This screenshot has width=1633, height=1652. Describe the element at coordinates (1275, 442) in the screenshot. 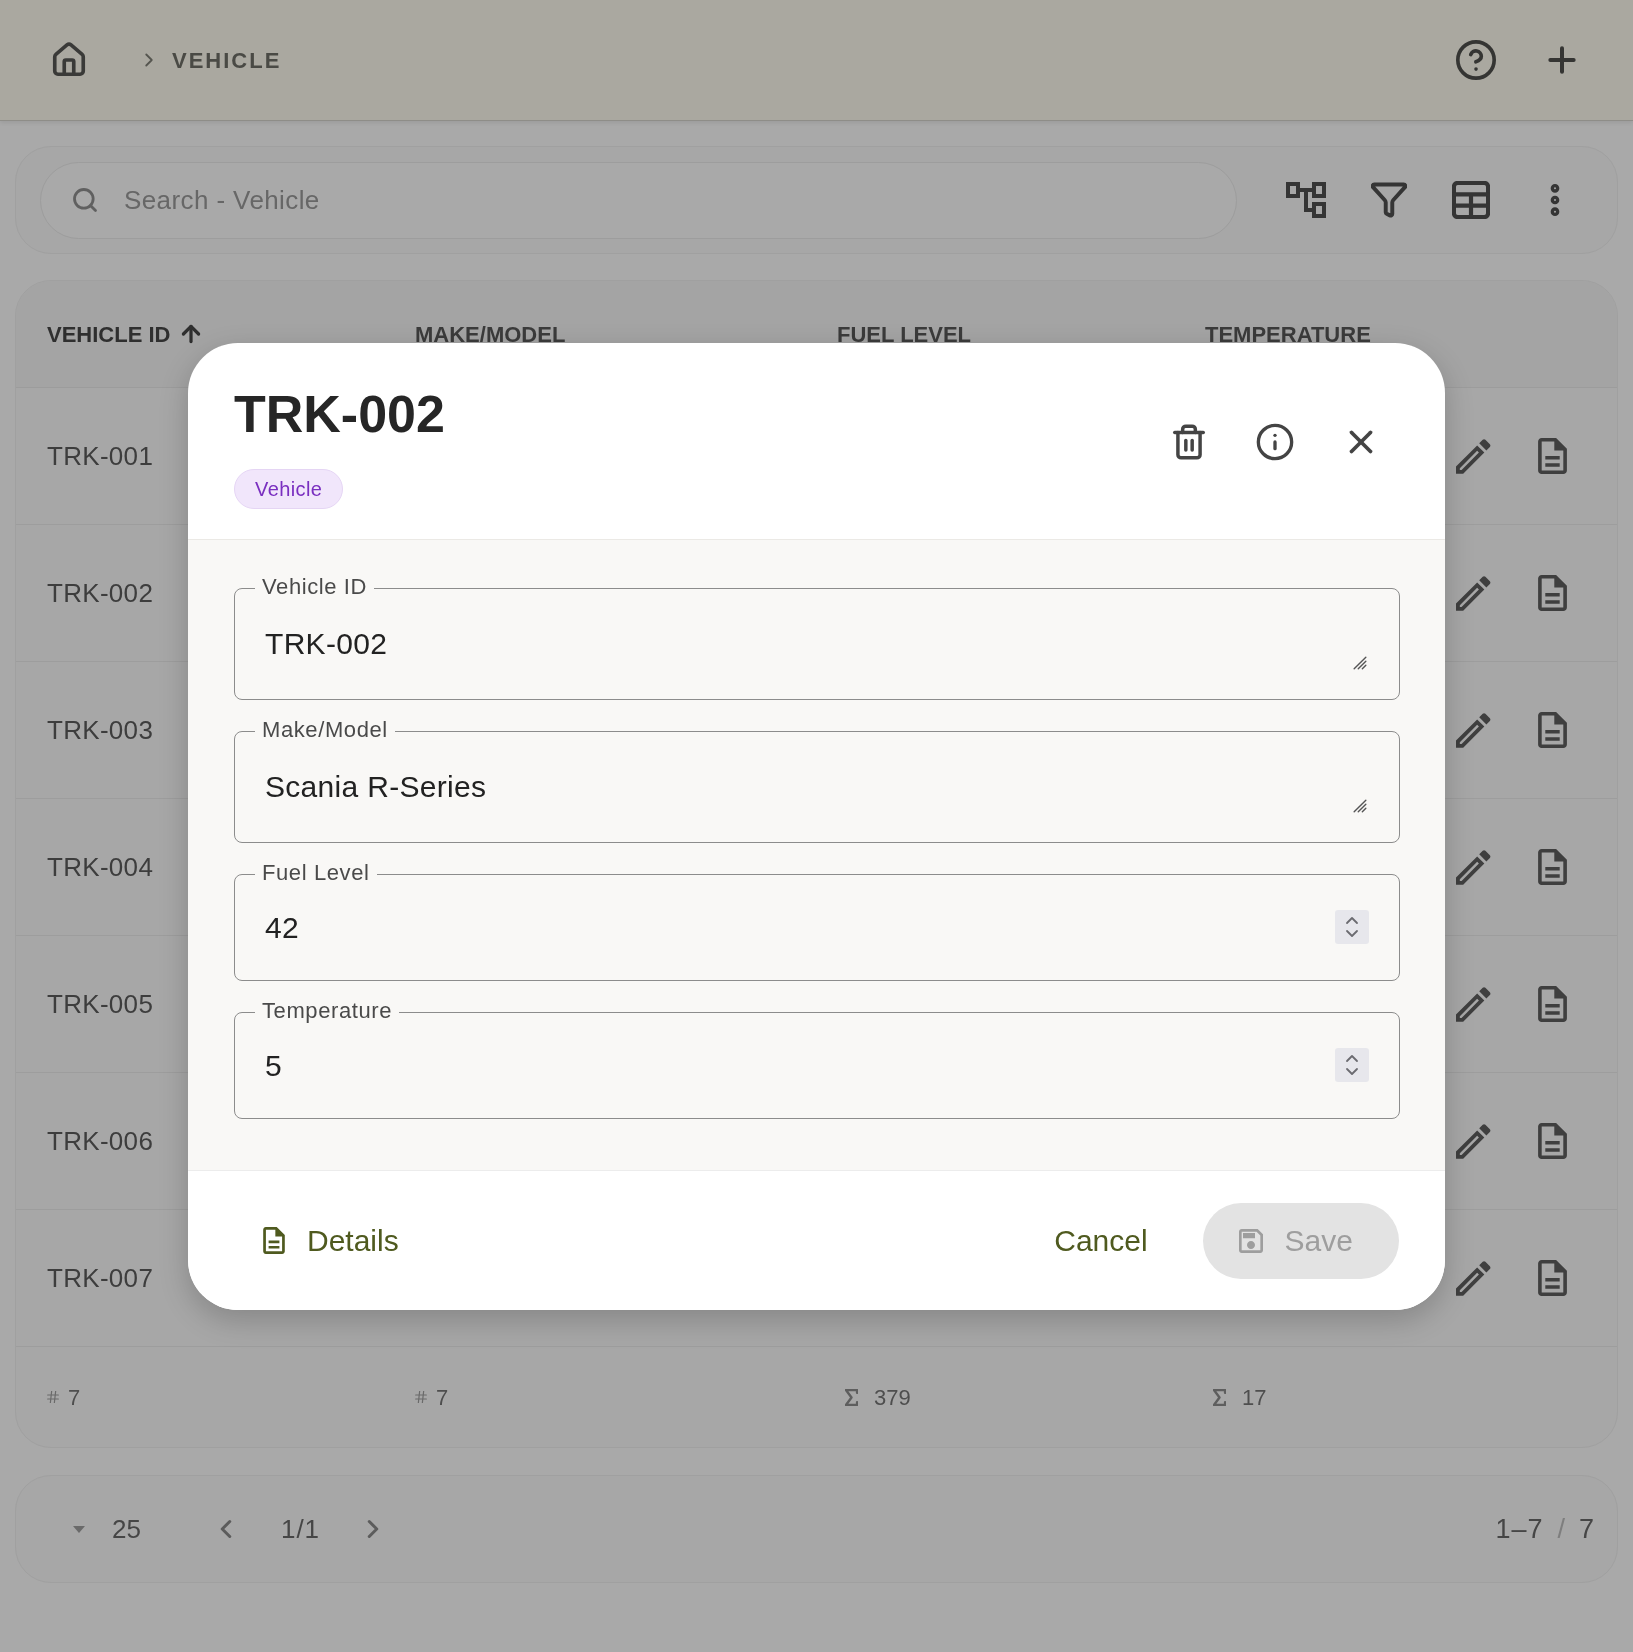

I see `info-icon` at that location.